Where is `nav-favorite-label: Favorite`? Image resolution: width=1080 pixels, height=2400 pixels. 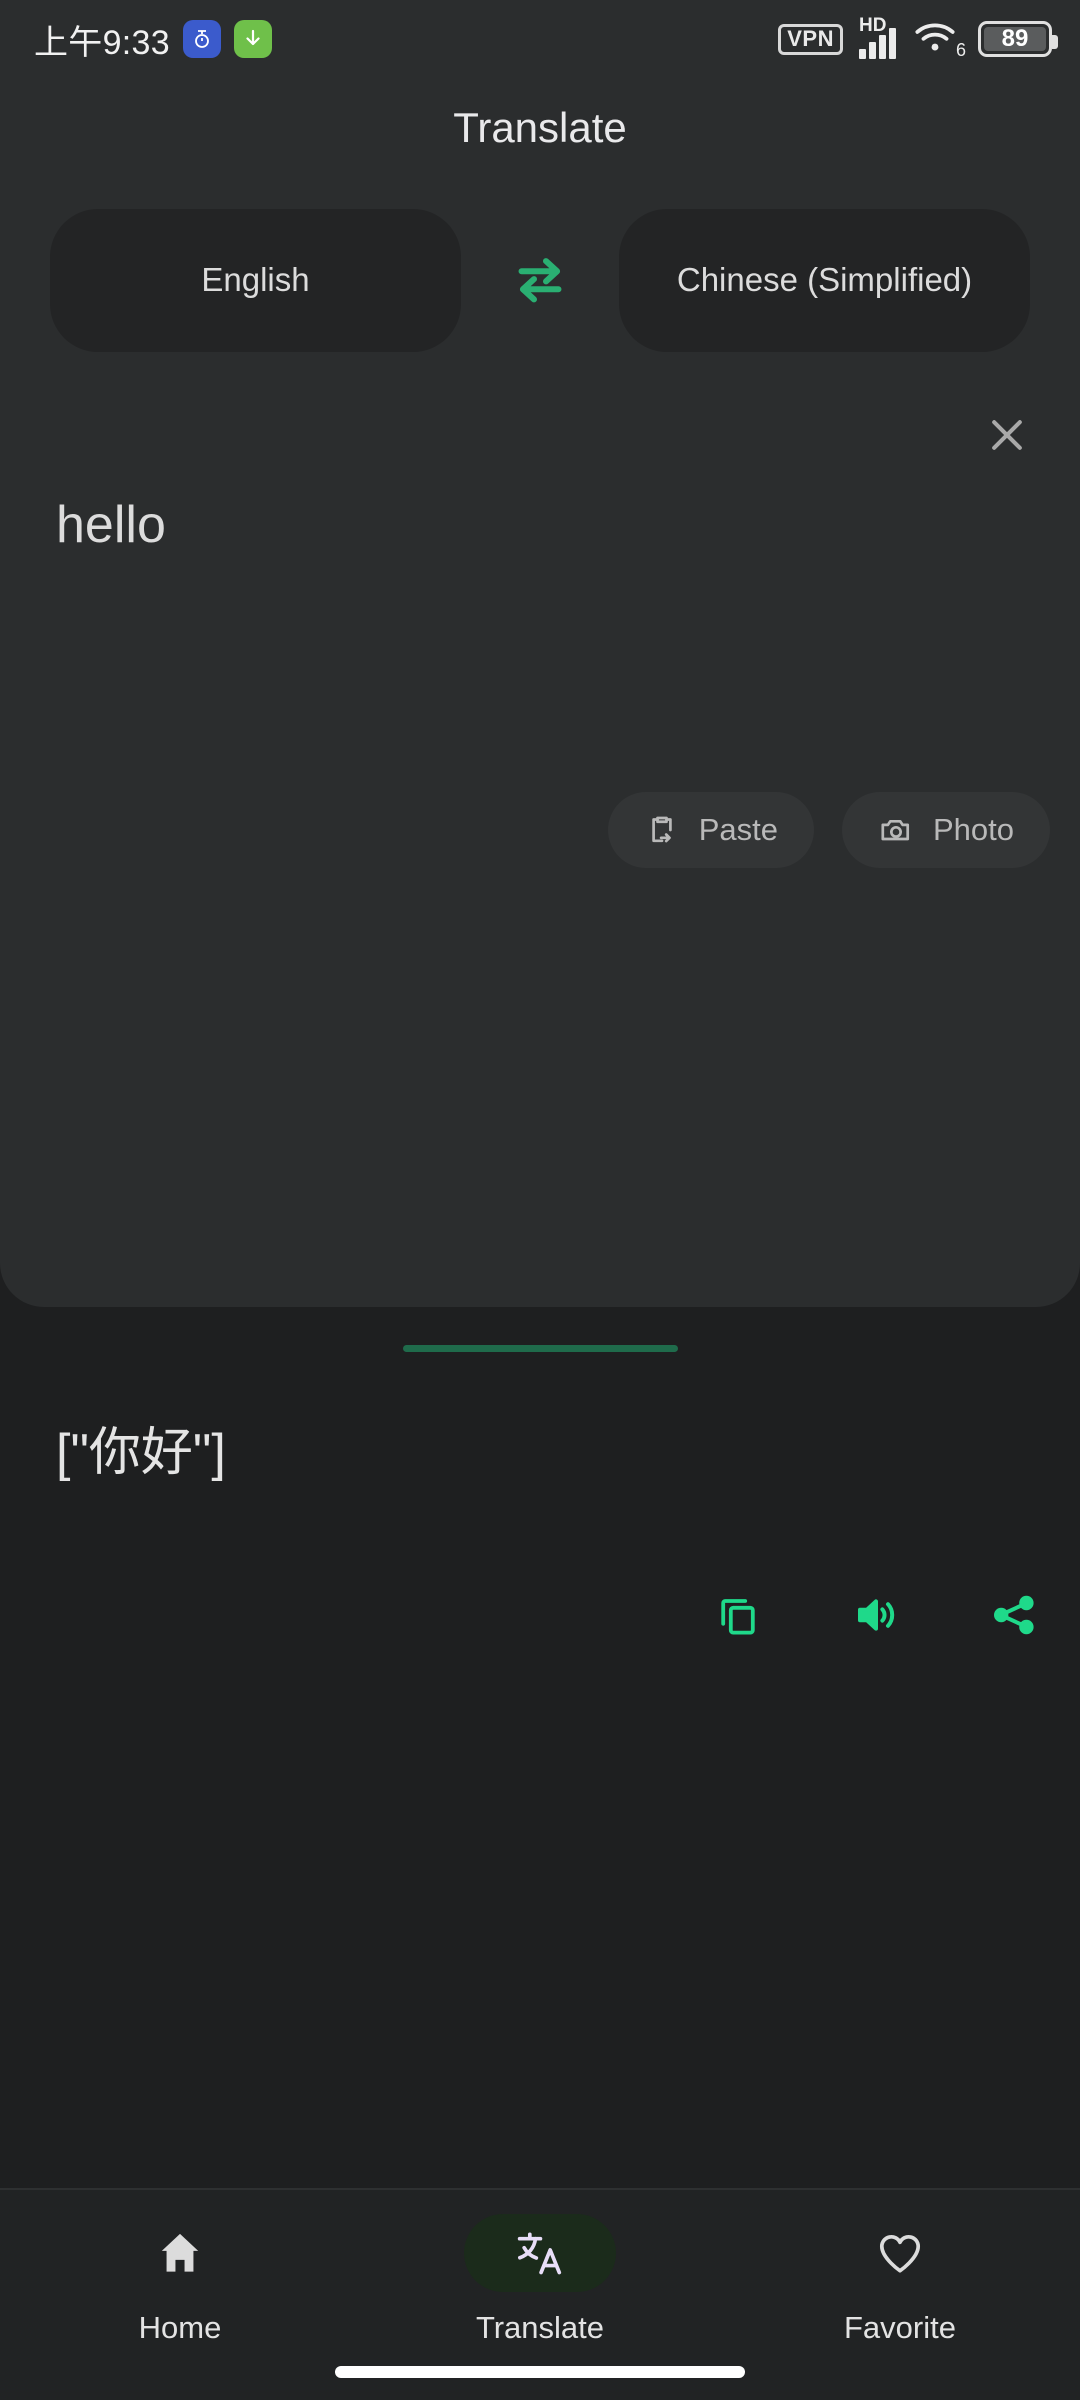 nav-favorite-label: Favorite is located at coordinates (900, 2327).